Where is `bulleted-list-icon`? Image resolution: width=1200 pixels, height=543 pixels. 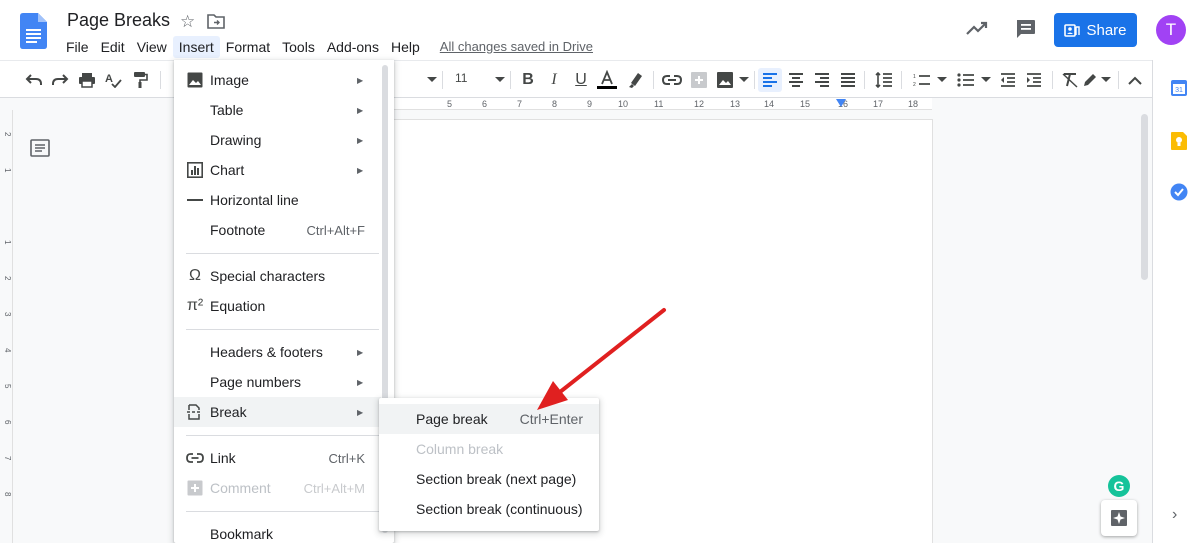 bulleted-list-icon is located at coordinates (966, 80).